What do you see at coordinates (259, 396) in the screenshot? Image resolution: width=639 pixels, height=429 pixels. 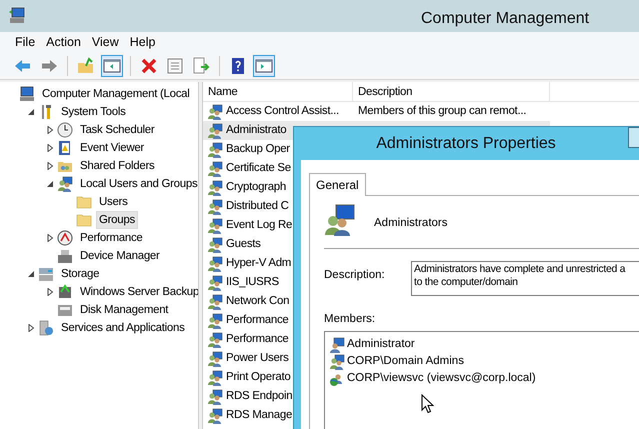 I see `name-cell-text: RDS Endpoin` at bounding box center [259, 396].